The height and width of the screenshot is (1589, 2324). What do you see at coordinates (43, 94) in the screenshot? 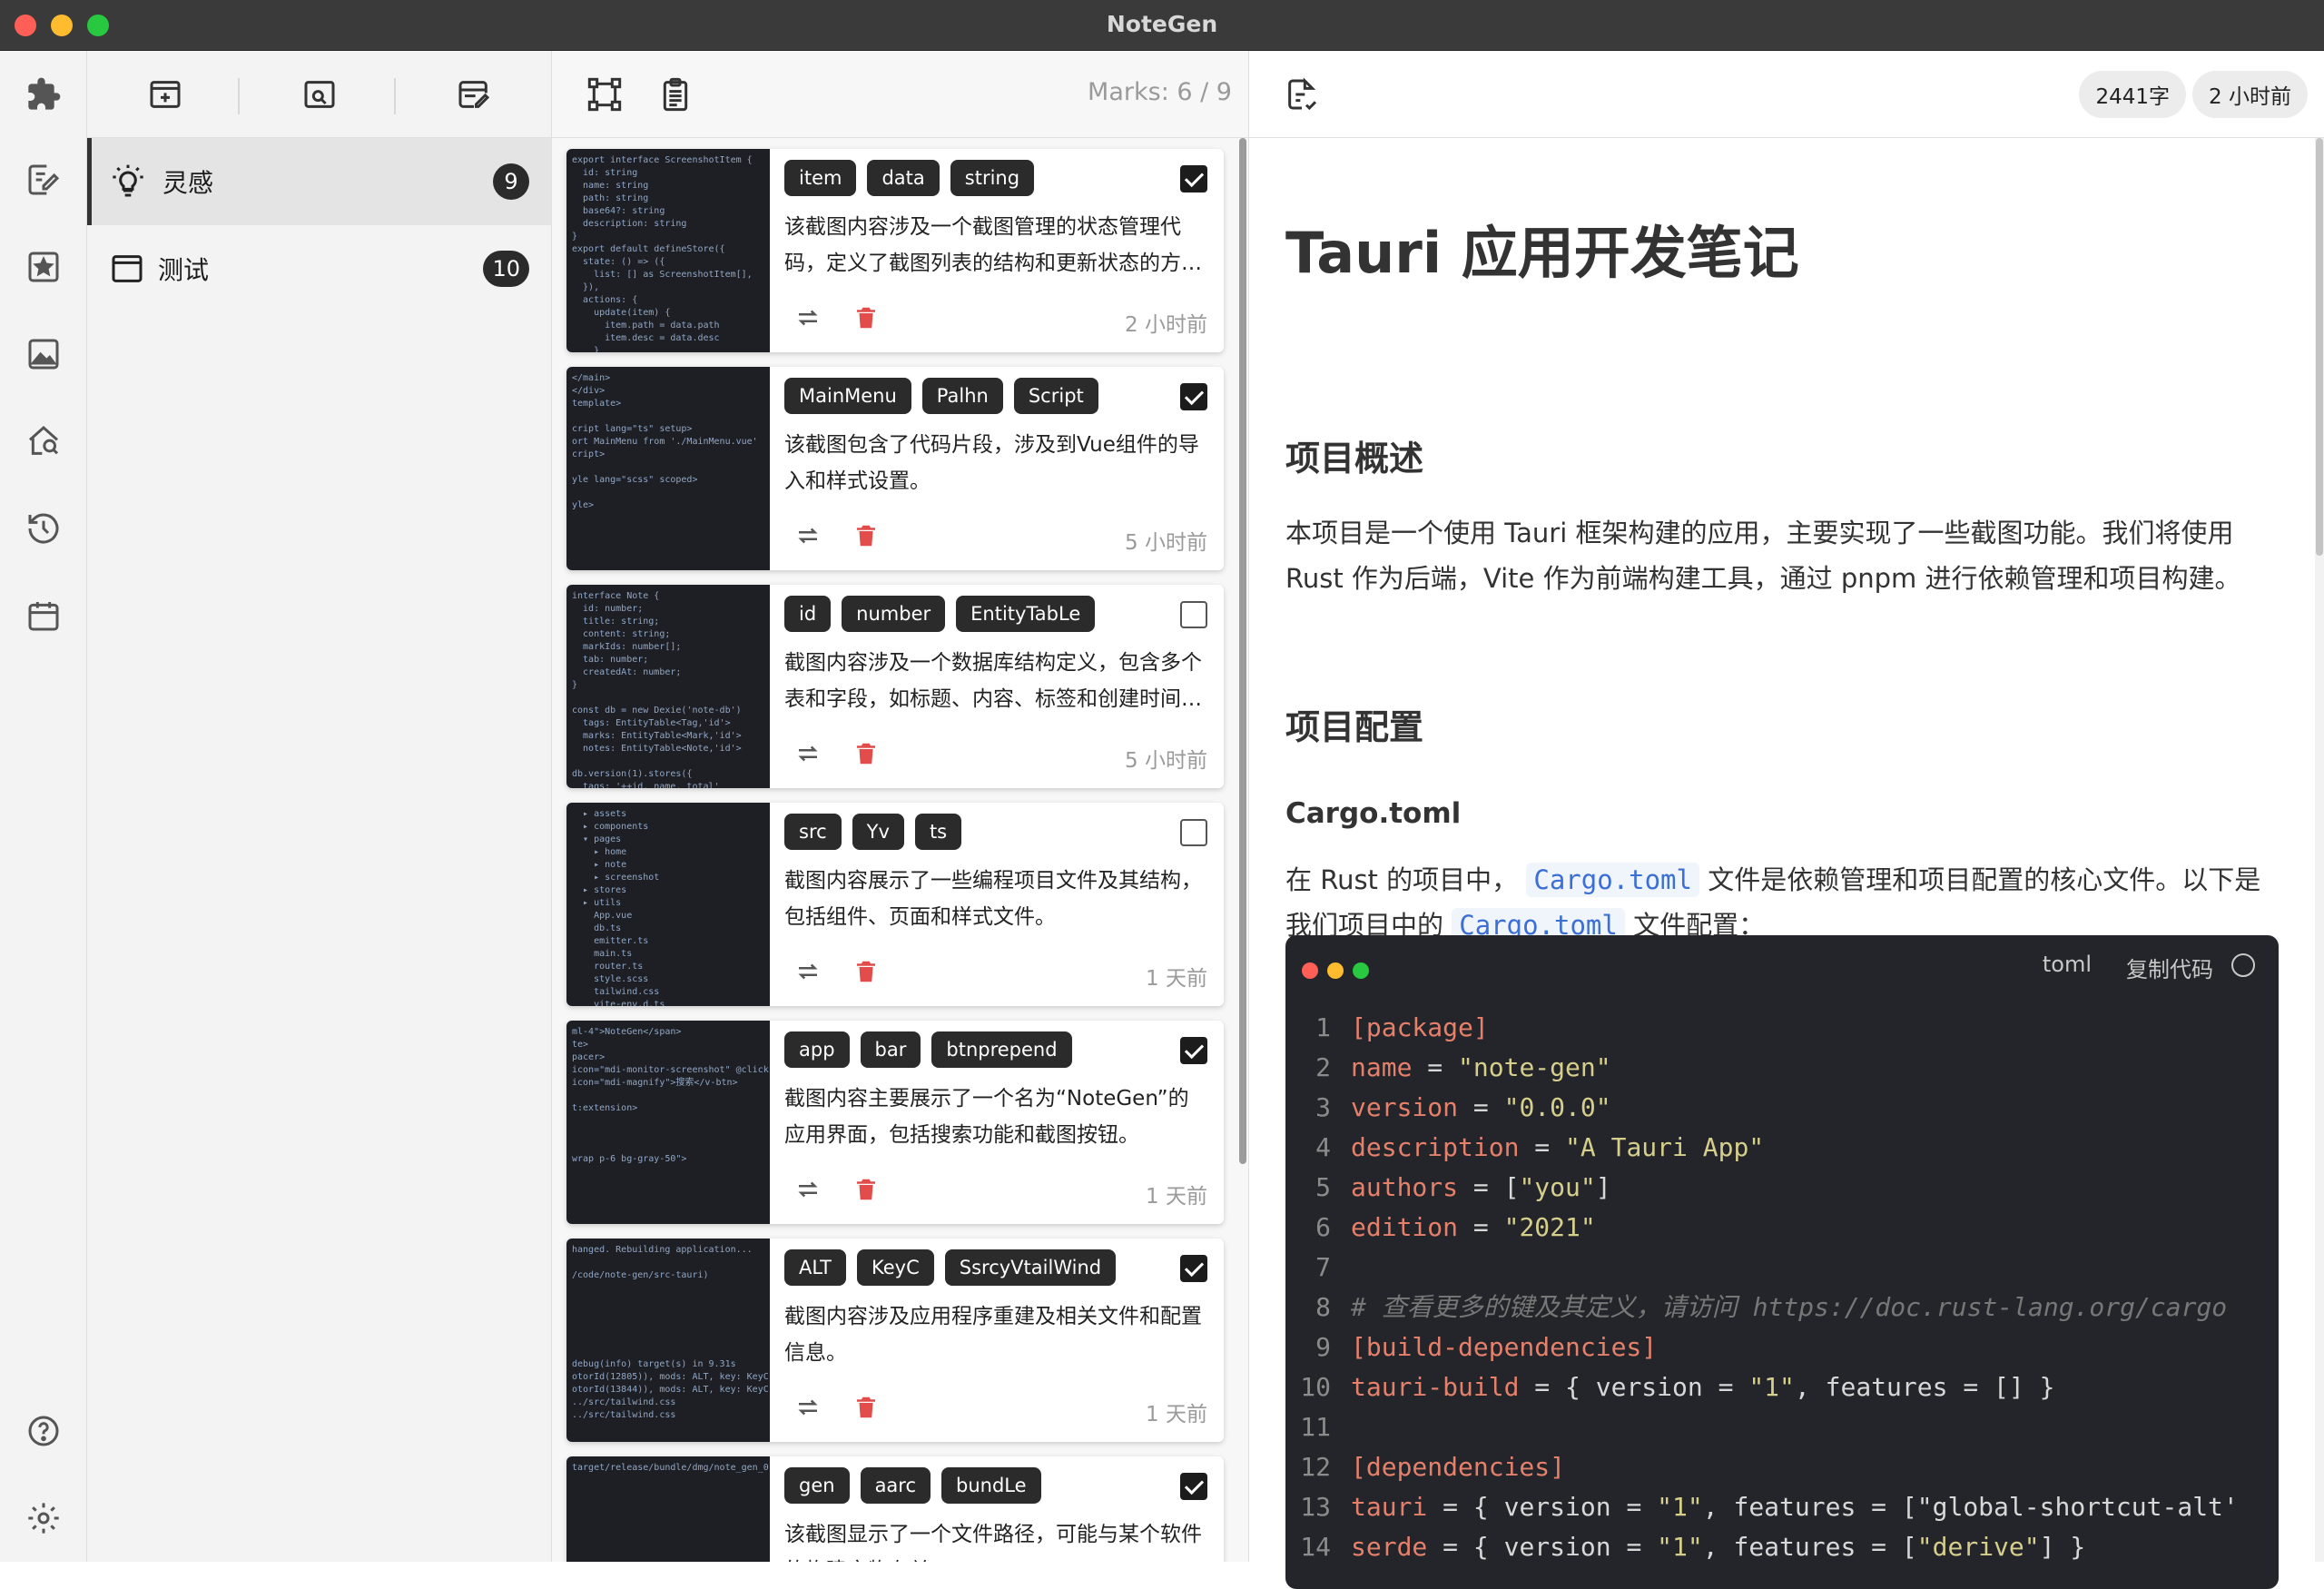
I see `puzzle-icon` at bounding box center [43, 94].